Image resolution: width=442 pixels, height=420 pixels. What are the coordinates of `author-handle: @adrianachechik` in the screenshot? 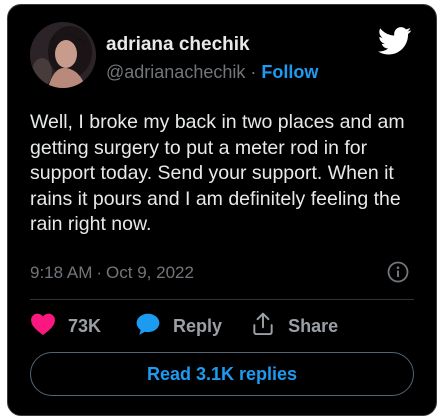 It's located at (175, 72).